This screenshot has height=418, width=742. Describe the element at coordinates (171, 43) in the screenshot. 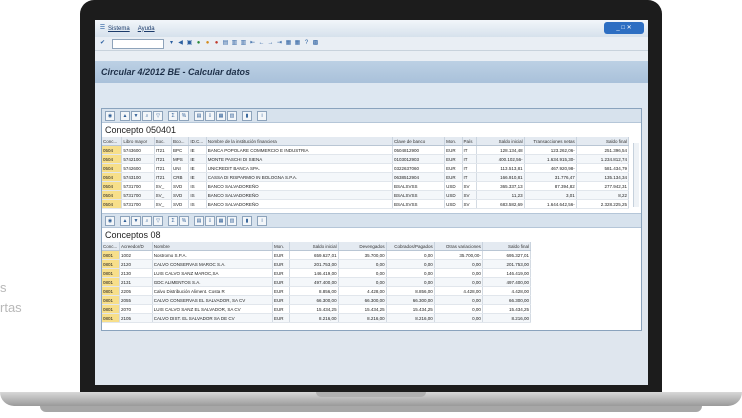

I see `dropdown-icon: ▾` at that location.